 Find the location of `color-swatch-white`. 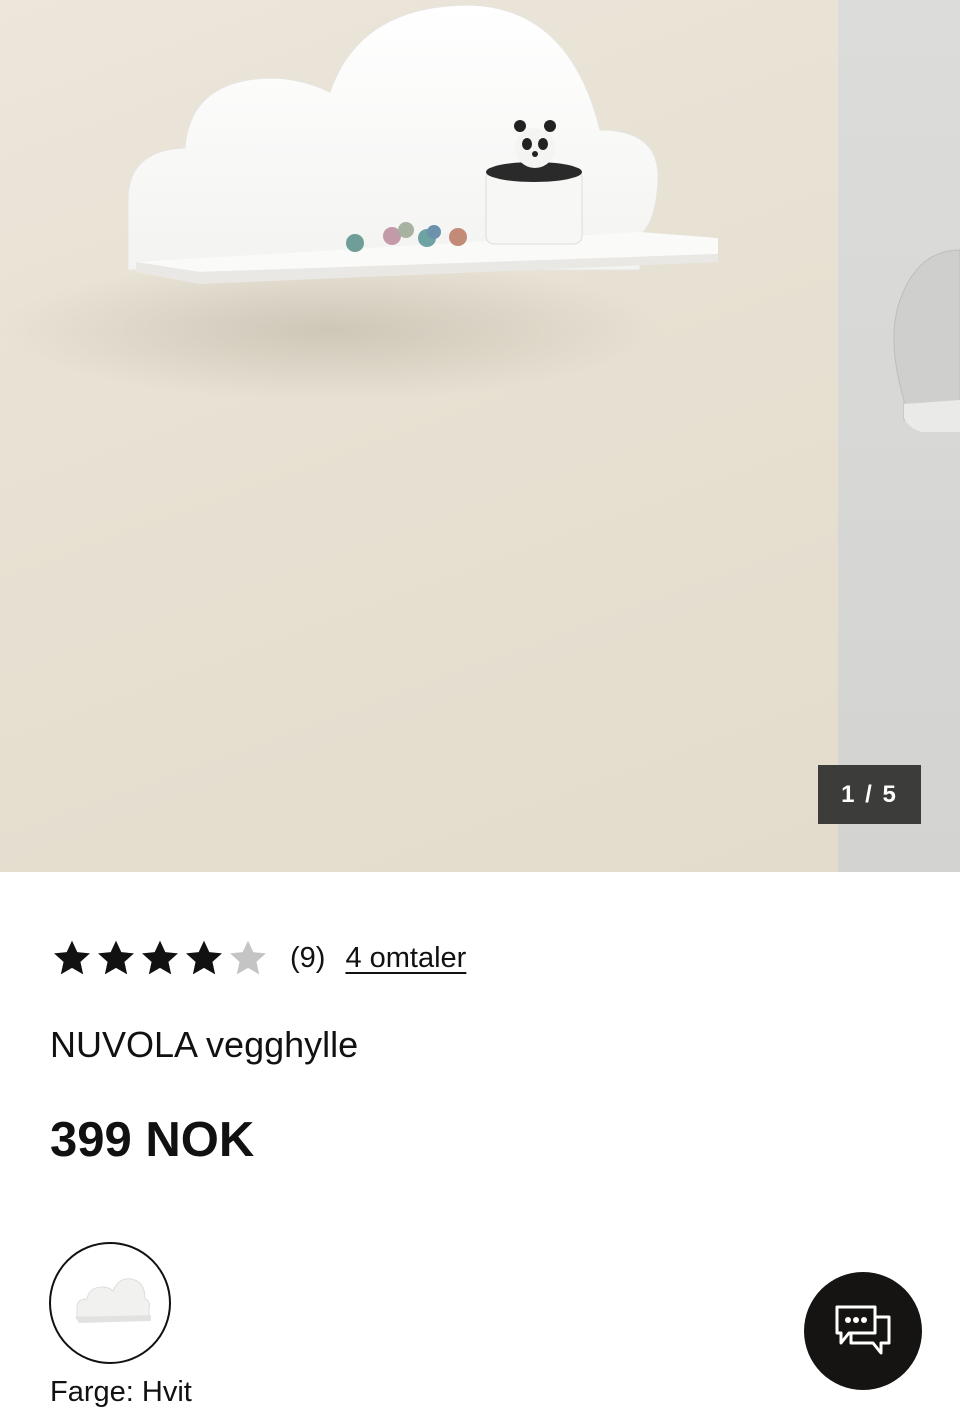

color-swatch-white is located at coordinates (110, 1303).